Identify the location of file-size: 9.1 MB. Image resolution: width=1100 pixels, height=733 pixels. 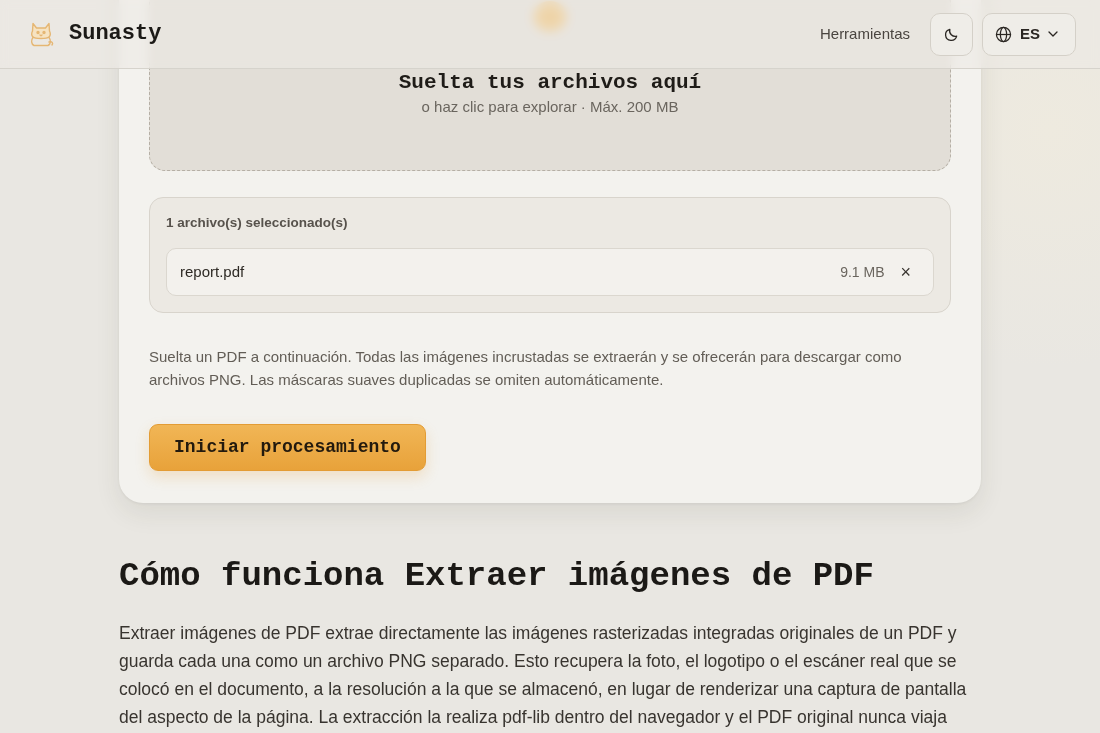
(862, 272).